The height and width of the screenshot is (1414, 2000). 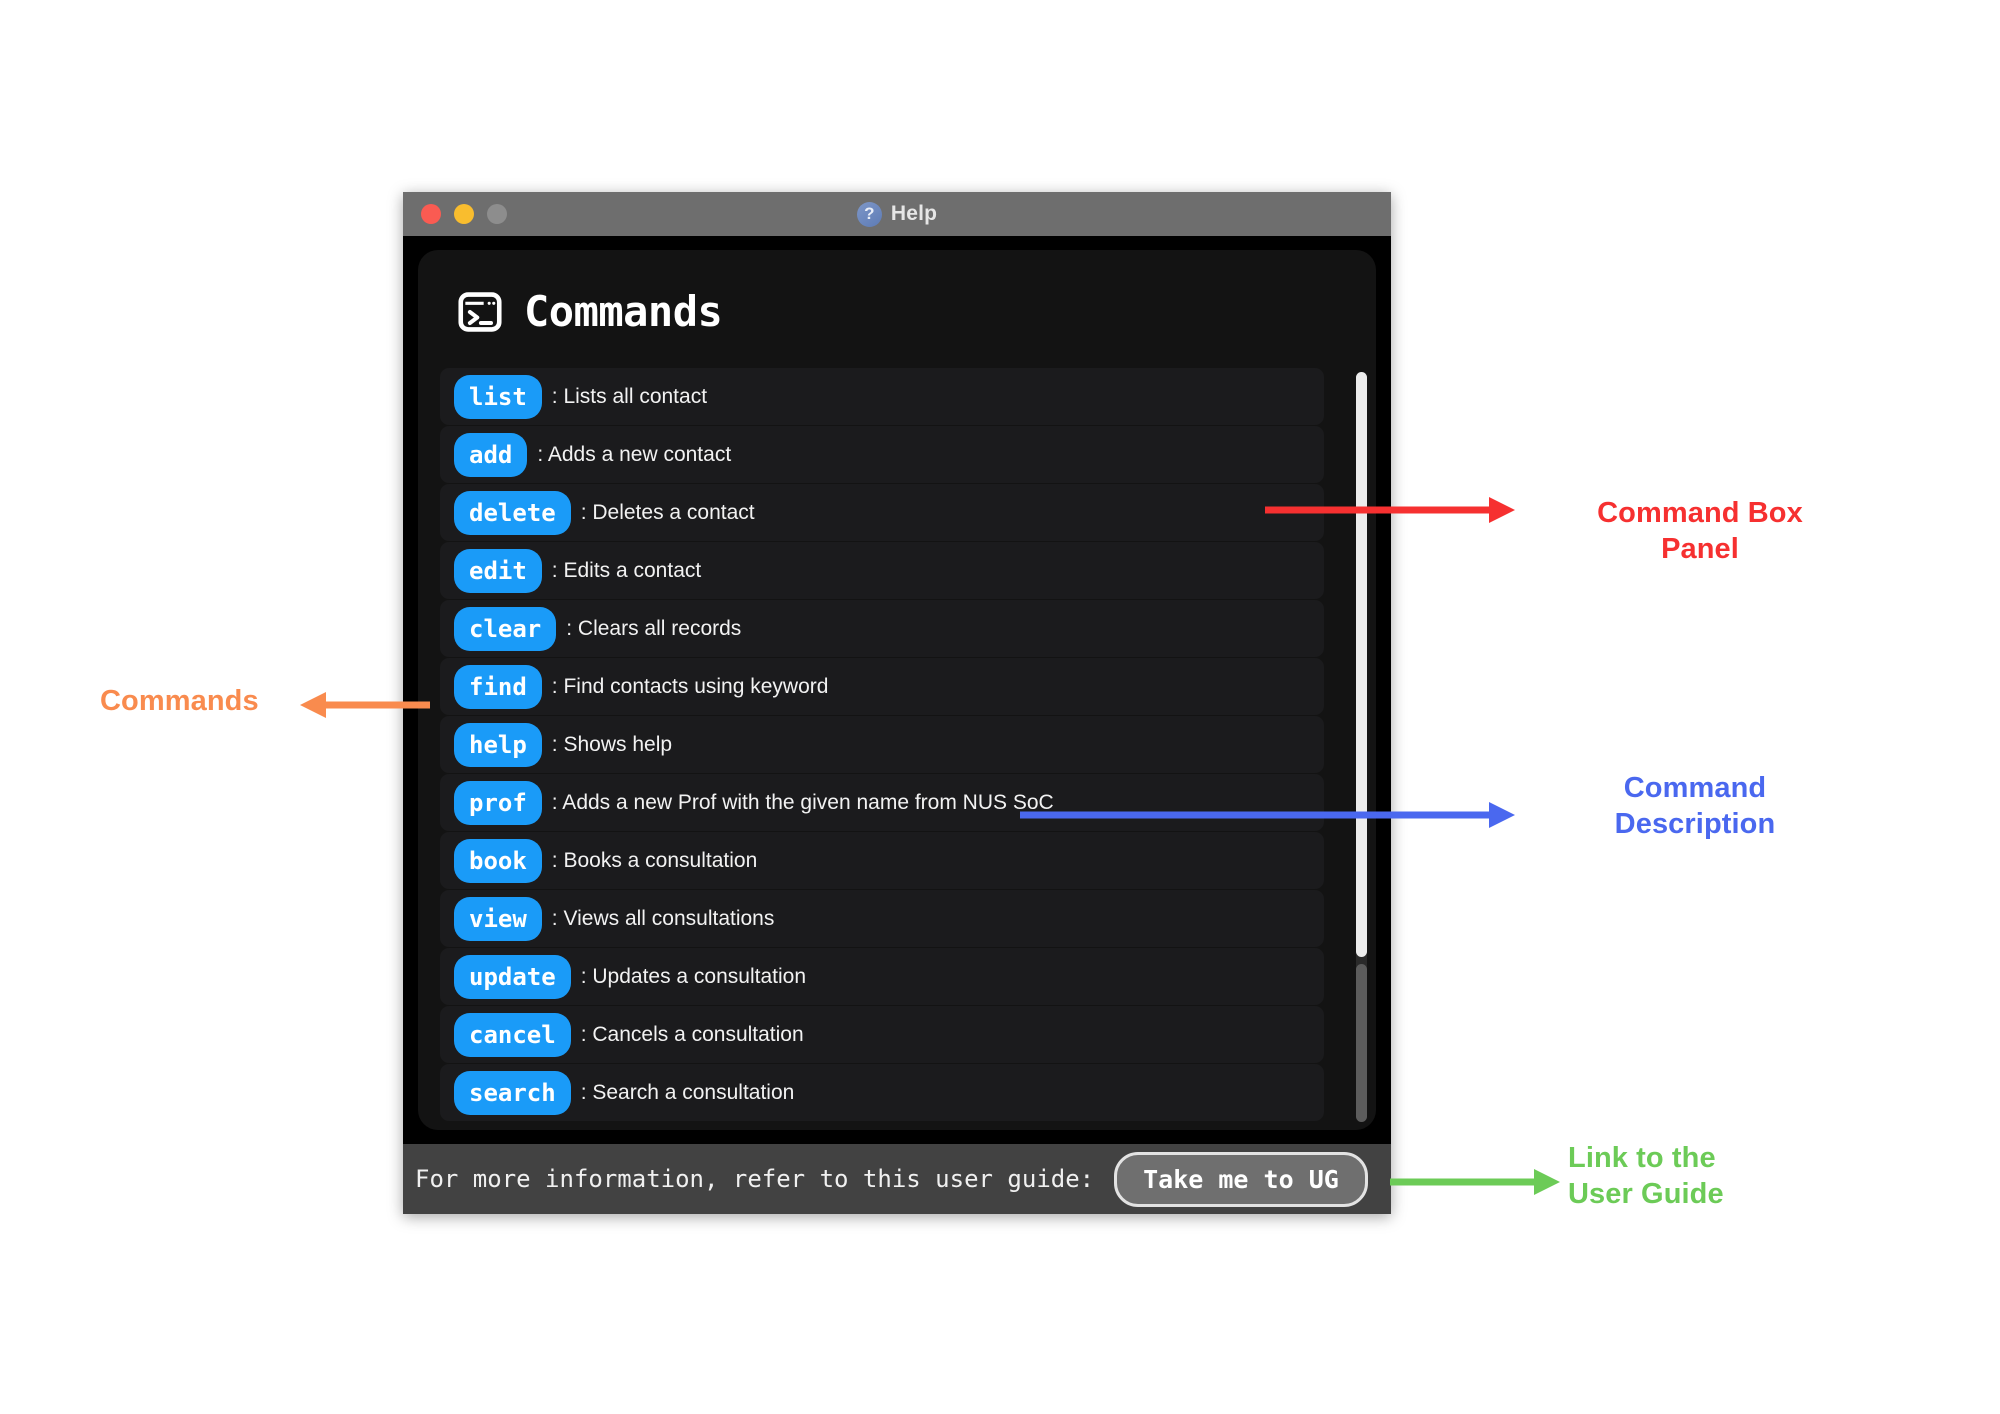 I want to click on annotation-label-command-description: Command Description, so click(x=1695, y=806).